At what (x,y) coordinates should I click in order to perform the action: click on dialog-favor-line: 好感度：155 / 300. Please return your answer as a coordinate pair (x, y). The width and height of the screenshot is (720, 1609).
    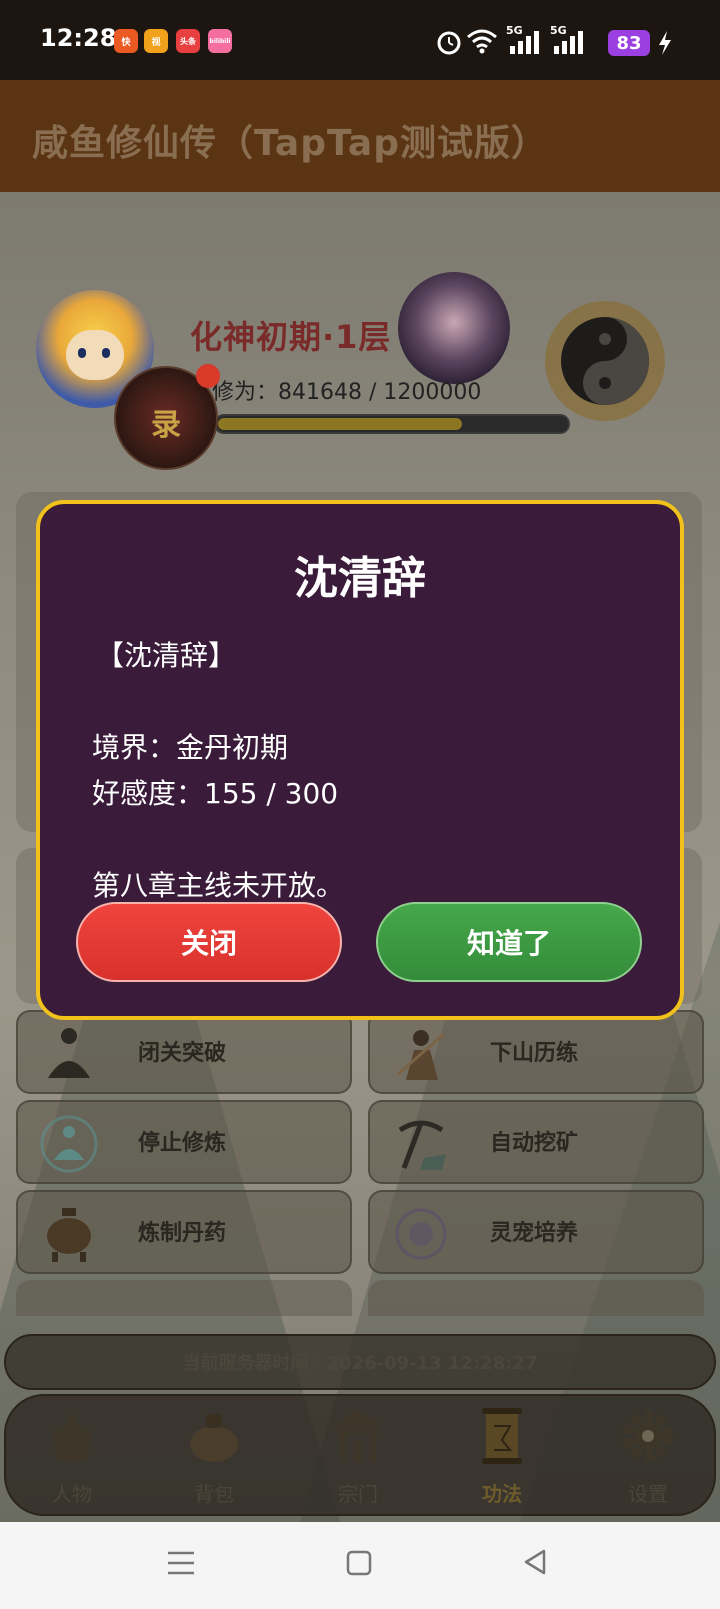
    Looking at the image, I should click on (215, 793).